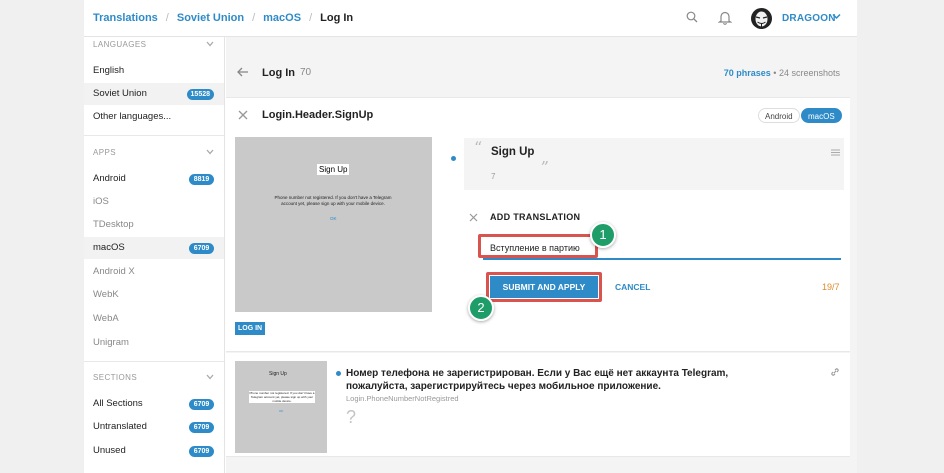 The height and width of the screenshot is (473, 944). Describe the element at coordinates (747, 73) in the screenshot. I see `phrases-count-link: 70 phrases` at that location.